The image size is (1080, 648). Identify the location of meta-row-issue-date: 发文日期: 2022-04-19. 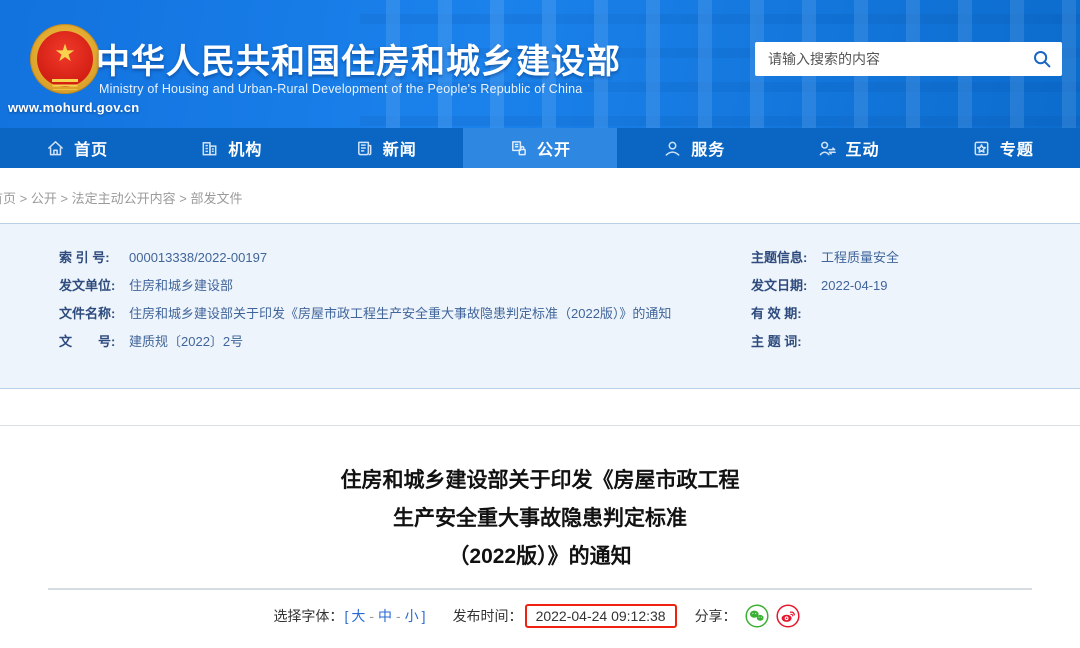
(819, 285).